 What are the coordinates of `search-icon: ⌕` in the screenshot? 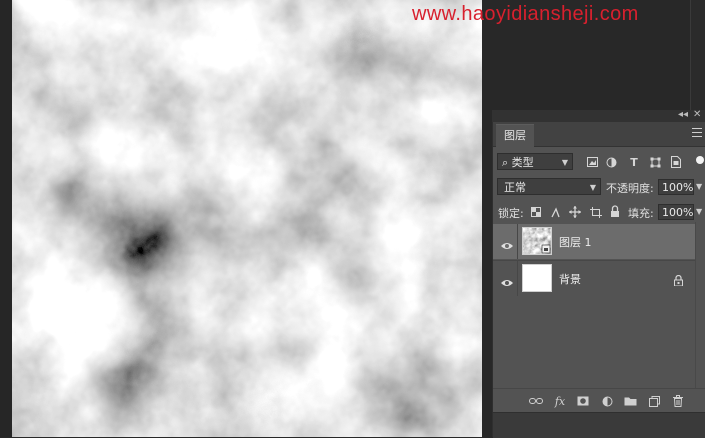 It's located at (505, 162).